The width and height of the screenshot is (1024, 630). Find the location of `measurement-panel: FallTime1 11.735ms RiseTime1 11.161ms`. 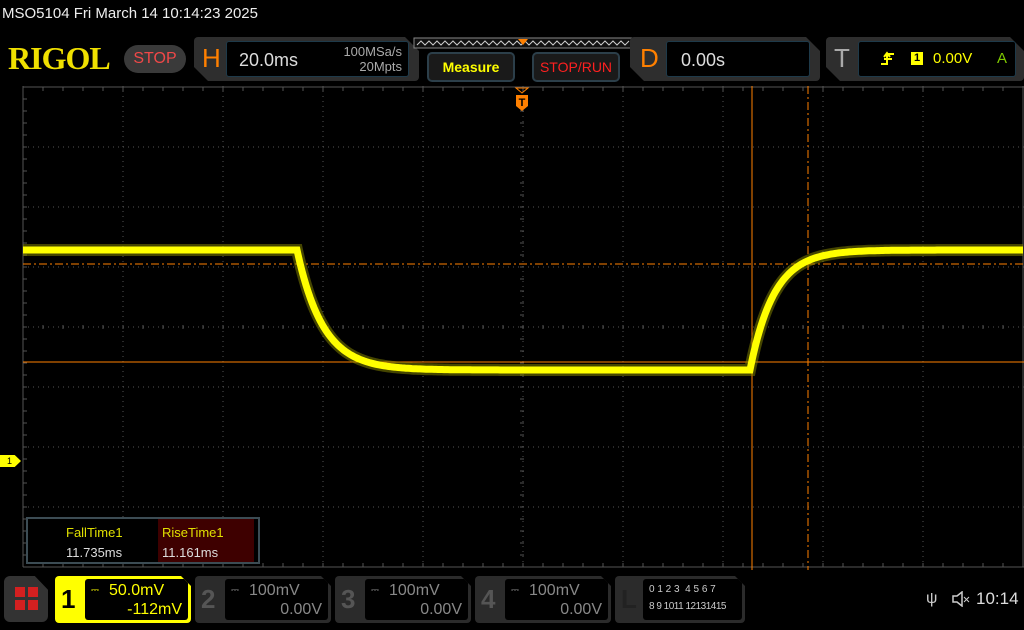

measurement-panel: FallTime1 11.735ms RiseTime1 11.161ms is located at coordinates (143, 540).